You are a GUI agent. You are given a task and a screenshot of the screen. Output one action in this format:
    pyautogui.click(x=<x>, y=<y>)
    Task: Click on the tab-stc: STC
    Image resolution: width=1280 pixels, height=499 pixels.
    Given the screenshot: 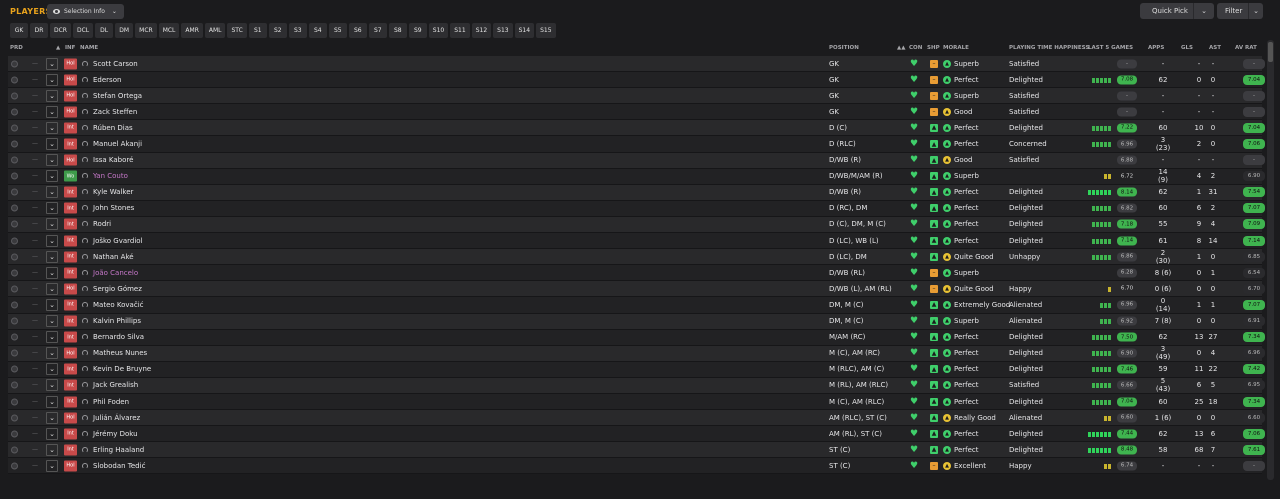 What is the action you would take?
    pyautogui.click(x=237, y=30)
    